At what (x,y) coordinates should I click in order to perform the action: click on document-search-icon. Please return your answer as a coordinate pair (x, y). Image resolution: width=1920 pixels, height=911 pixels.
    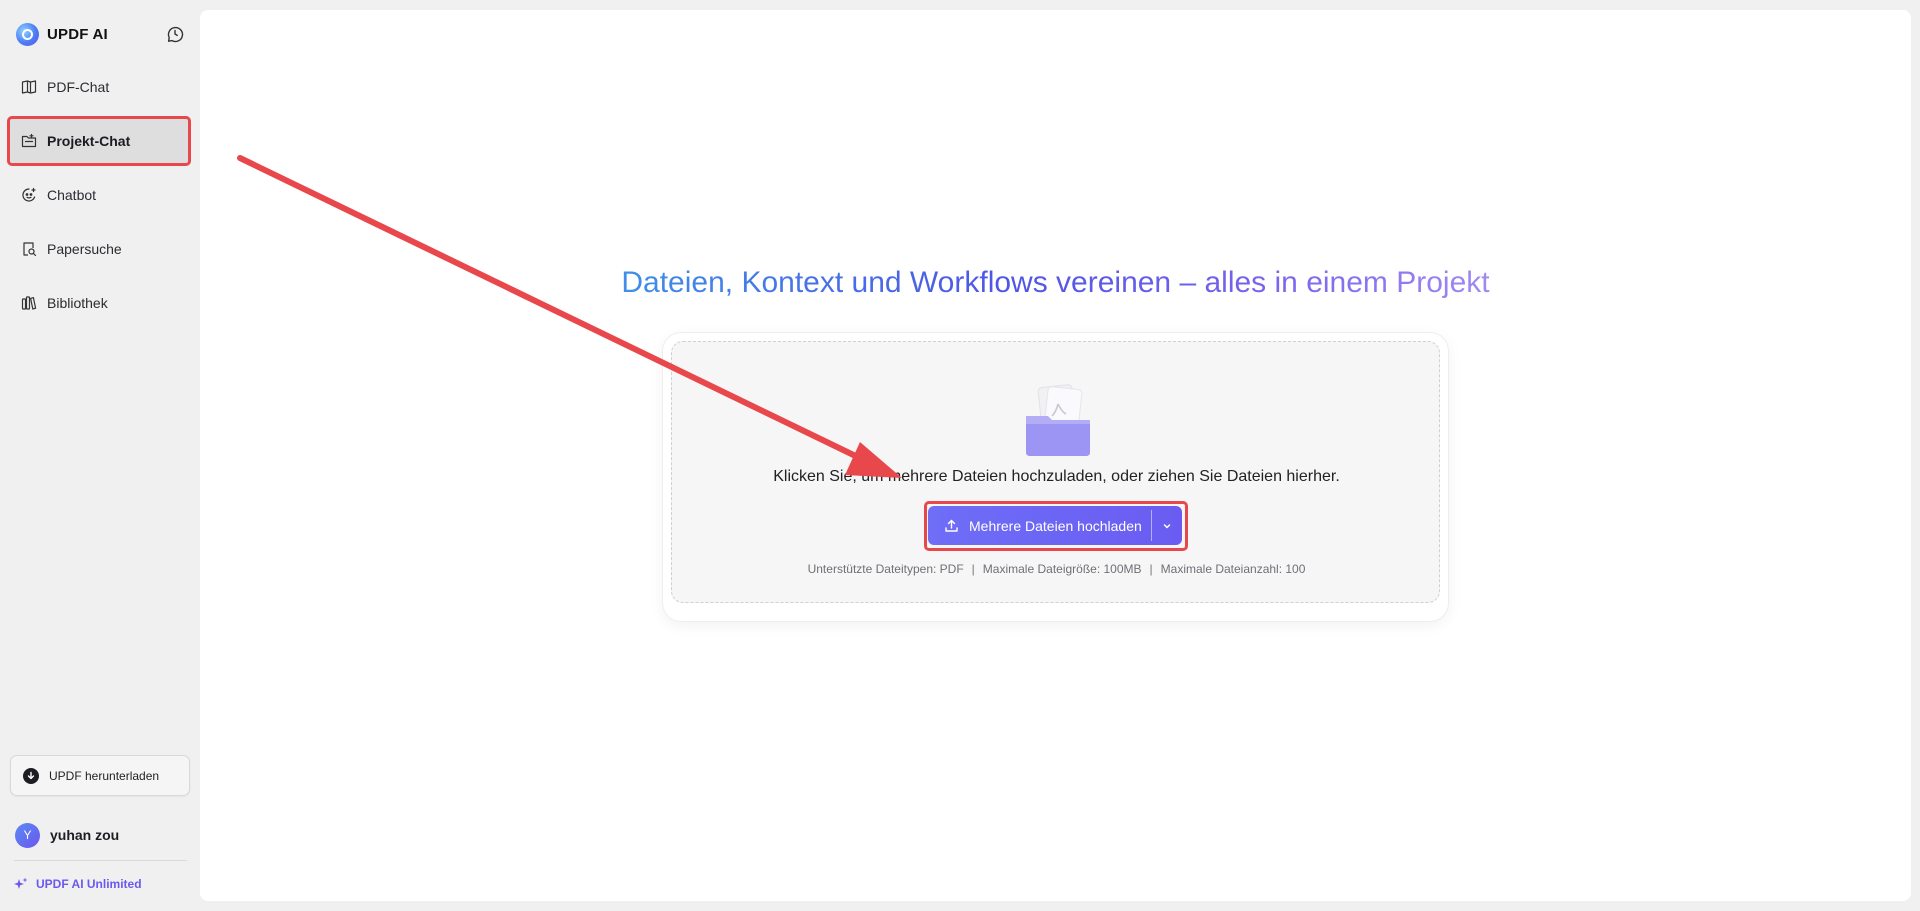
    Looking at the image, I should click on (30, 249).